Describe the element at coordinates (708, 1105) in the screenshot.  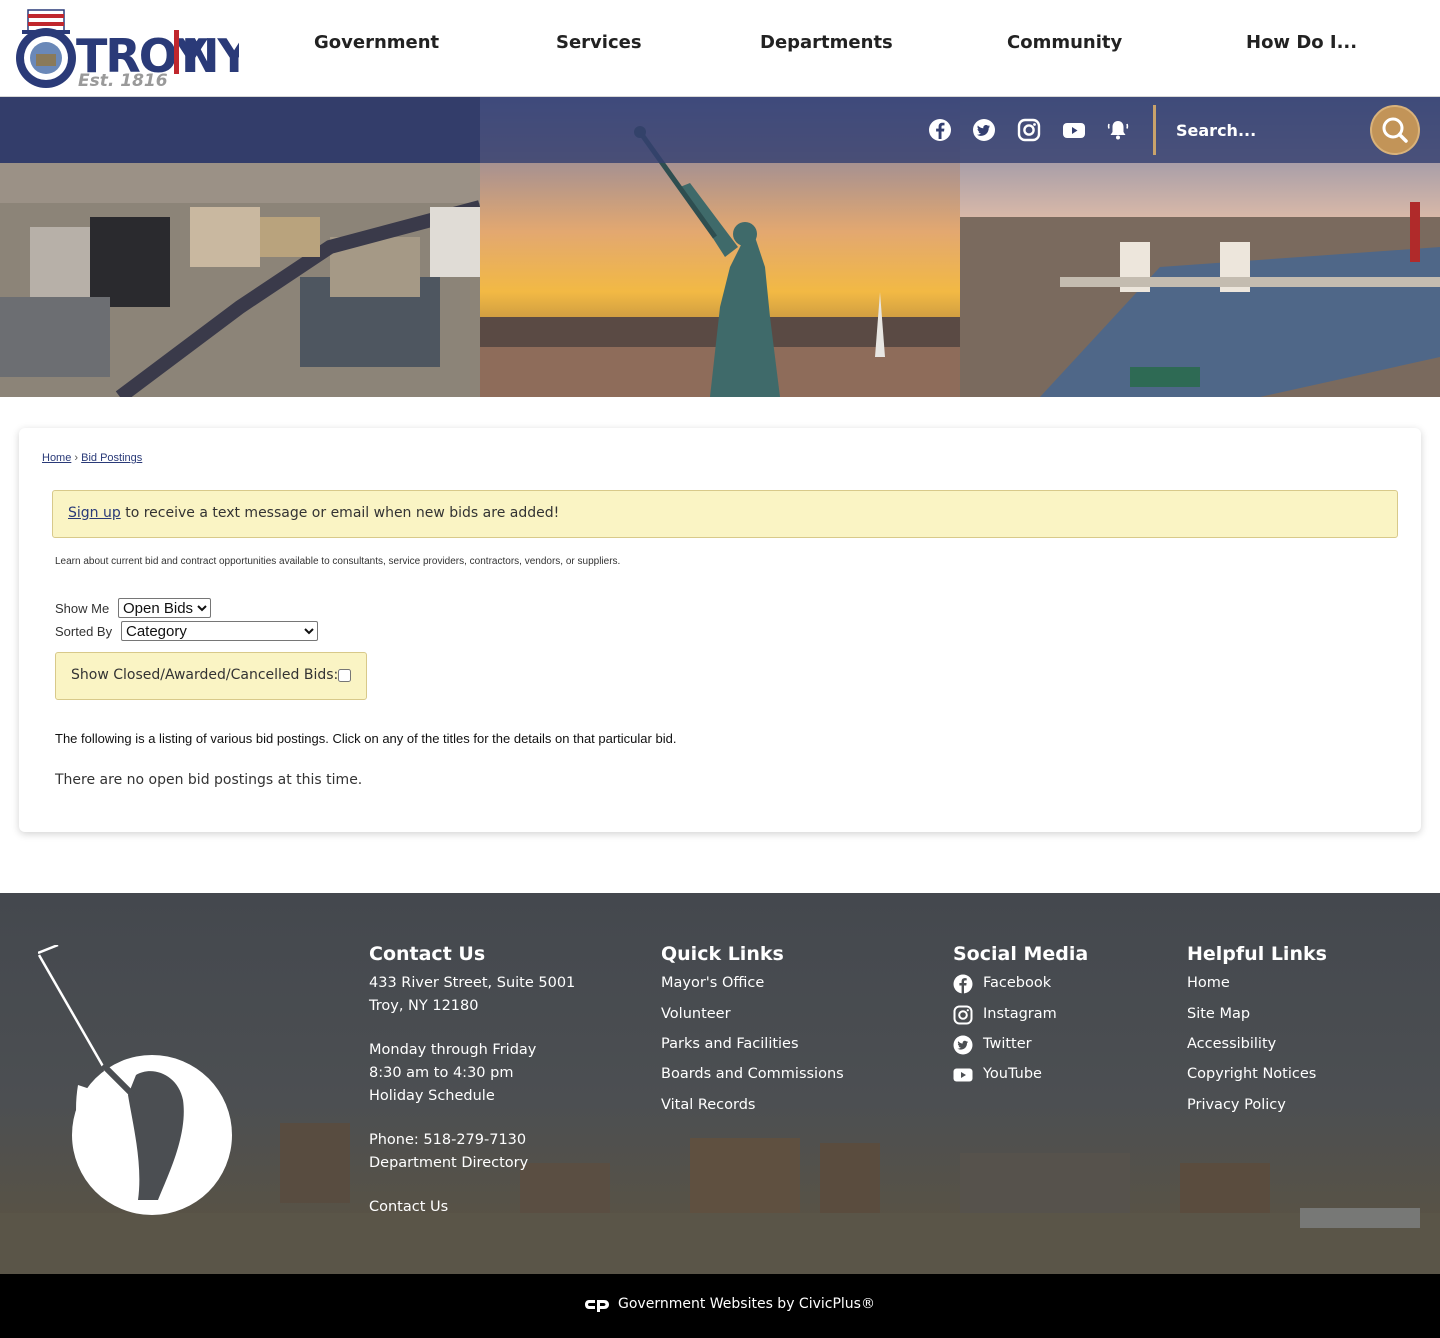
I see `quick-link-vital-records: Vital Records` at that location.